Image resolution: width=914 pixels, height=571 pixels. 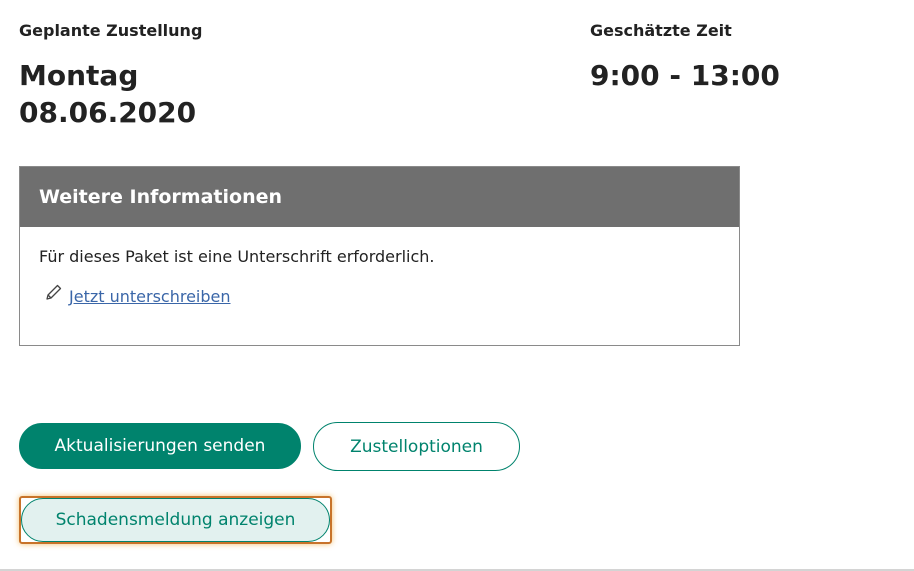 I want to click on further-information-title: Weitere Informationen, so click(x=379, y=197).